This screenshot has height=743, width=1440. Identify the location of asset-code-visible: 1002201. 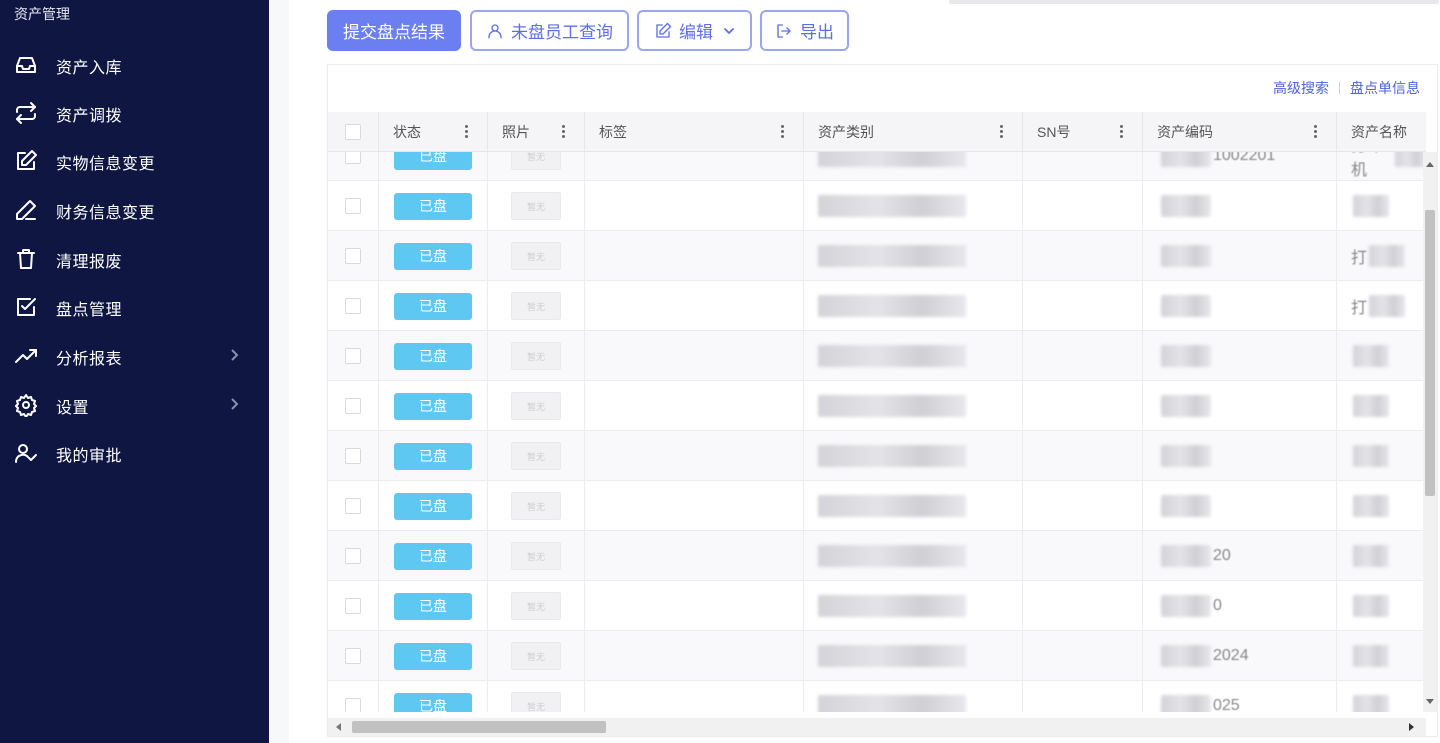
(1244, 158).